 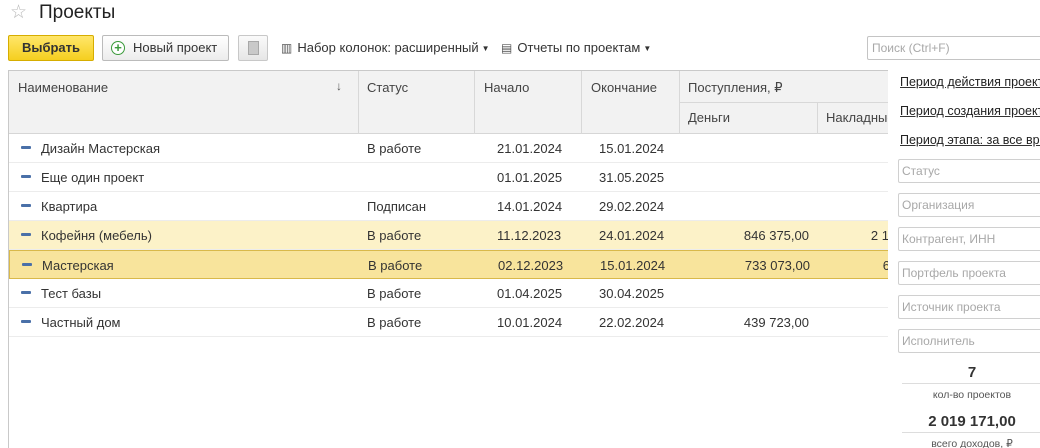 What do you see at coordinates (507, 48) in the screenshot?
I see `report-icon: ▤` at bounding box center [507, 48].